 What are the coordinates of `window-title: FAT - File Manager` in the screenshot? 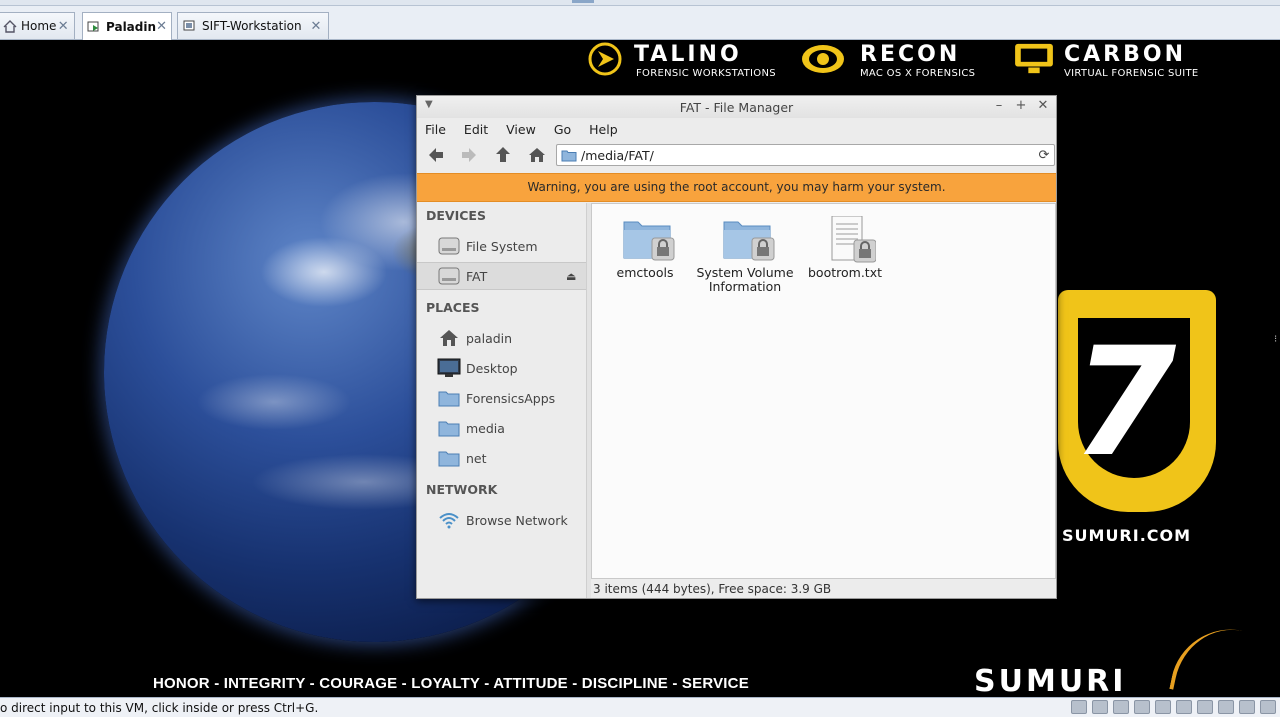 It's located at (736, 107).